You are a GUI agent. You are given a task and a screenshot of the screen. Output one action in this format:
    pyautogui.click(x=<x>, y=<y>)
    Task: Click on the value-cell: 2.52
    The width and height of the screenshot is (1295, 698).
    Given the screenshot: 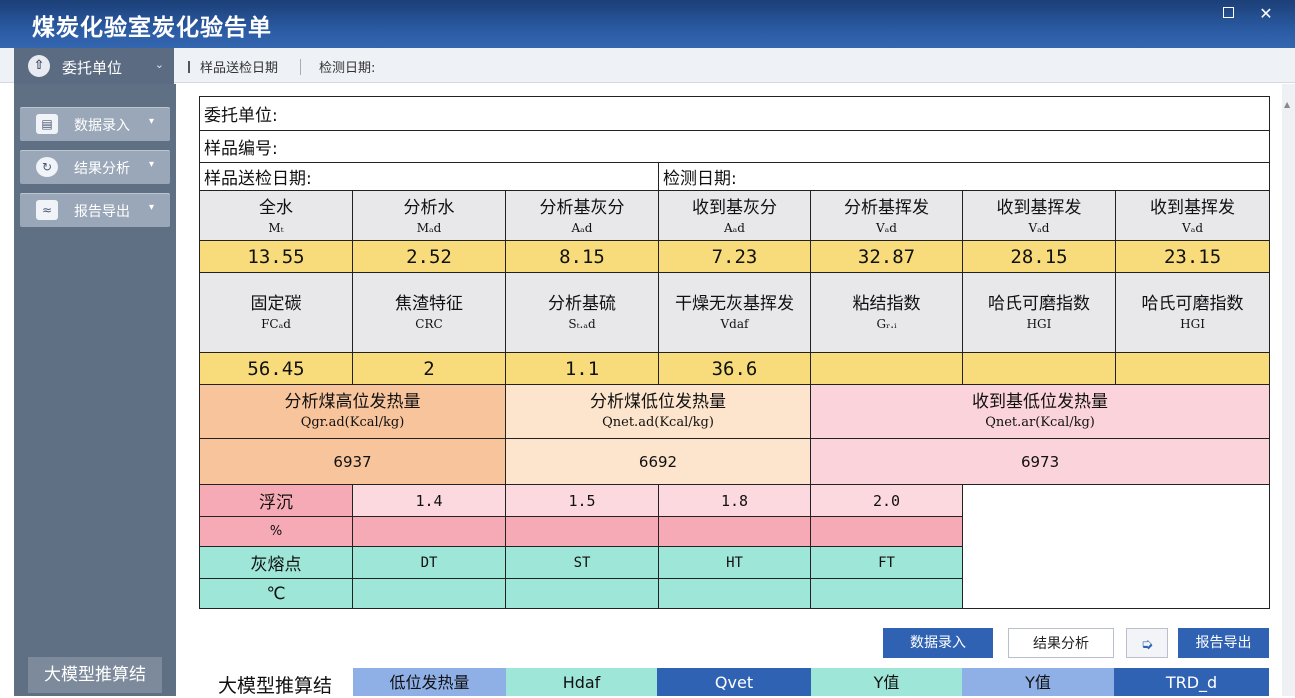 What is the action you would take?
    pyautogui.click(x=429, y=256)
    